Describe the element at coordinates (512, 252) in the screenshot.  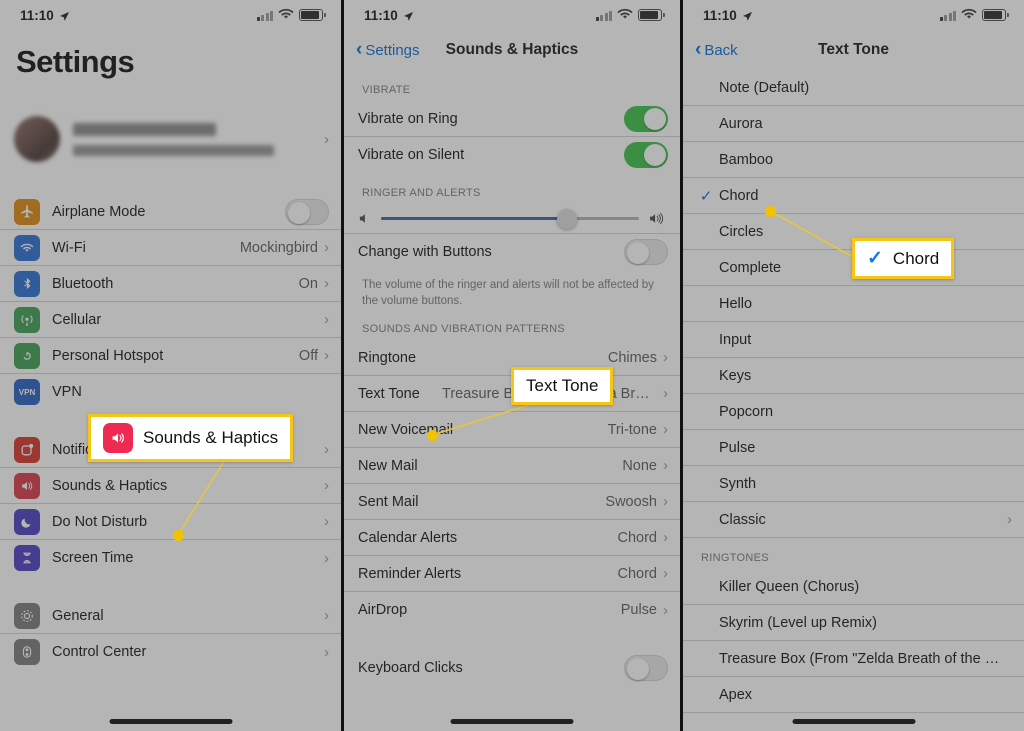
I see `row-change-with-buttons: Change with Buttons` at that location.